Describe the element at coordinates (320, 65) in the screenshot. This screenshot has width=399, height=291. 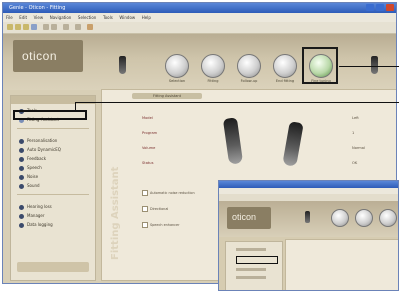
I see `callout-box-fine-tuning` at that location.